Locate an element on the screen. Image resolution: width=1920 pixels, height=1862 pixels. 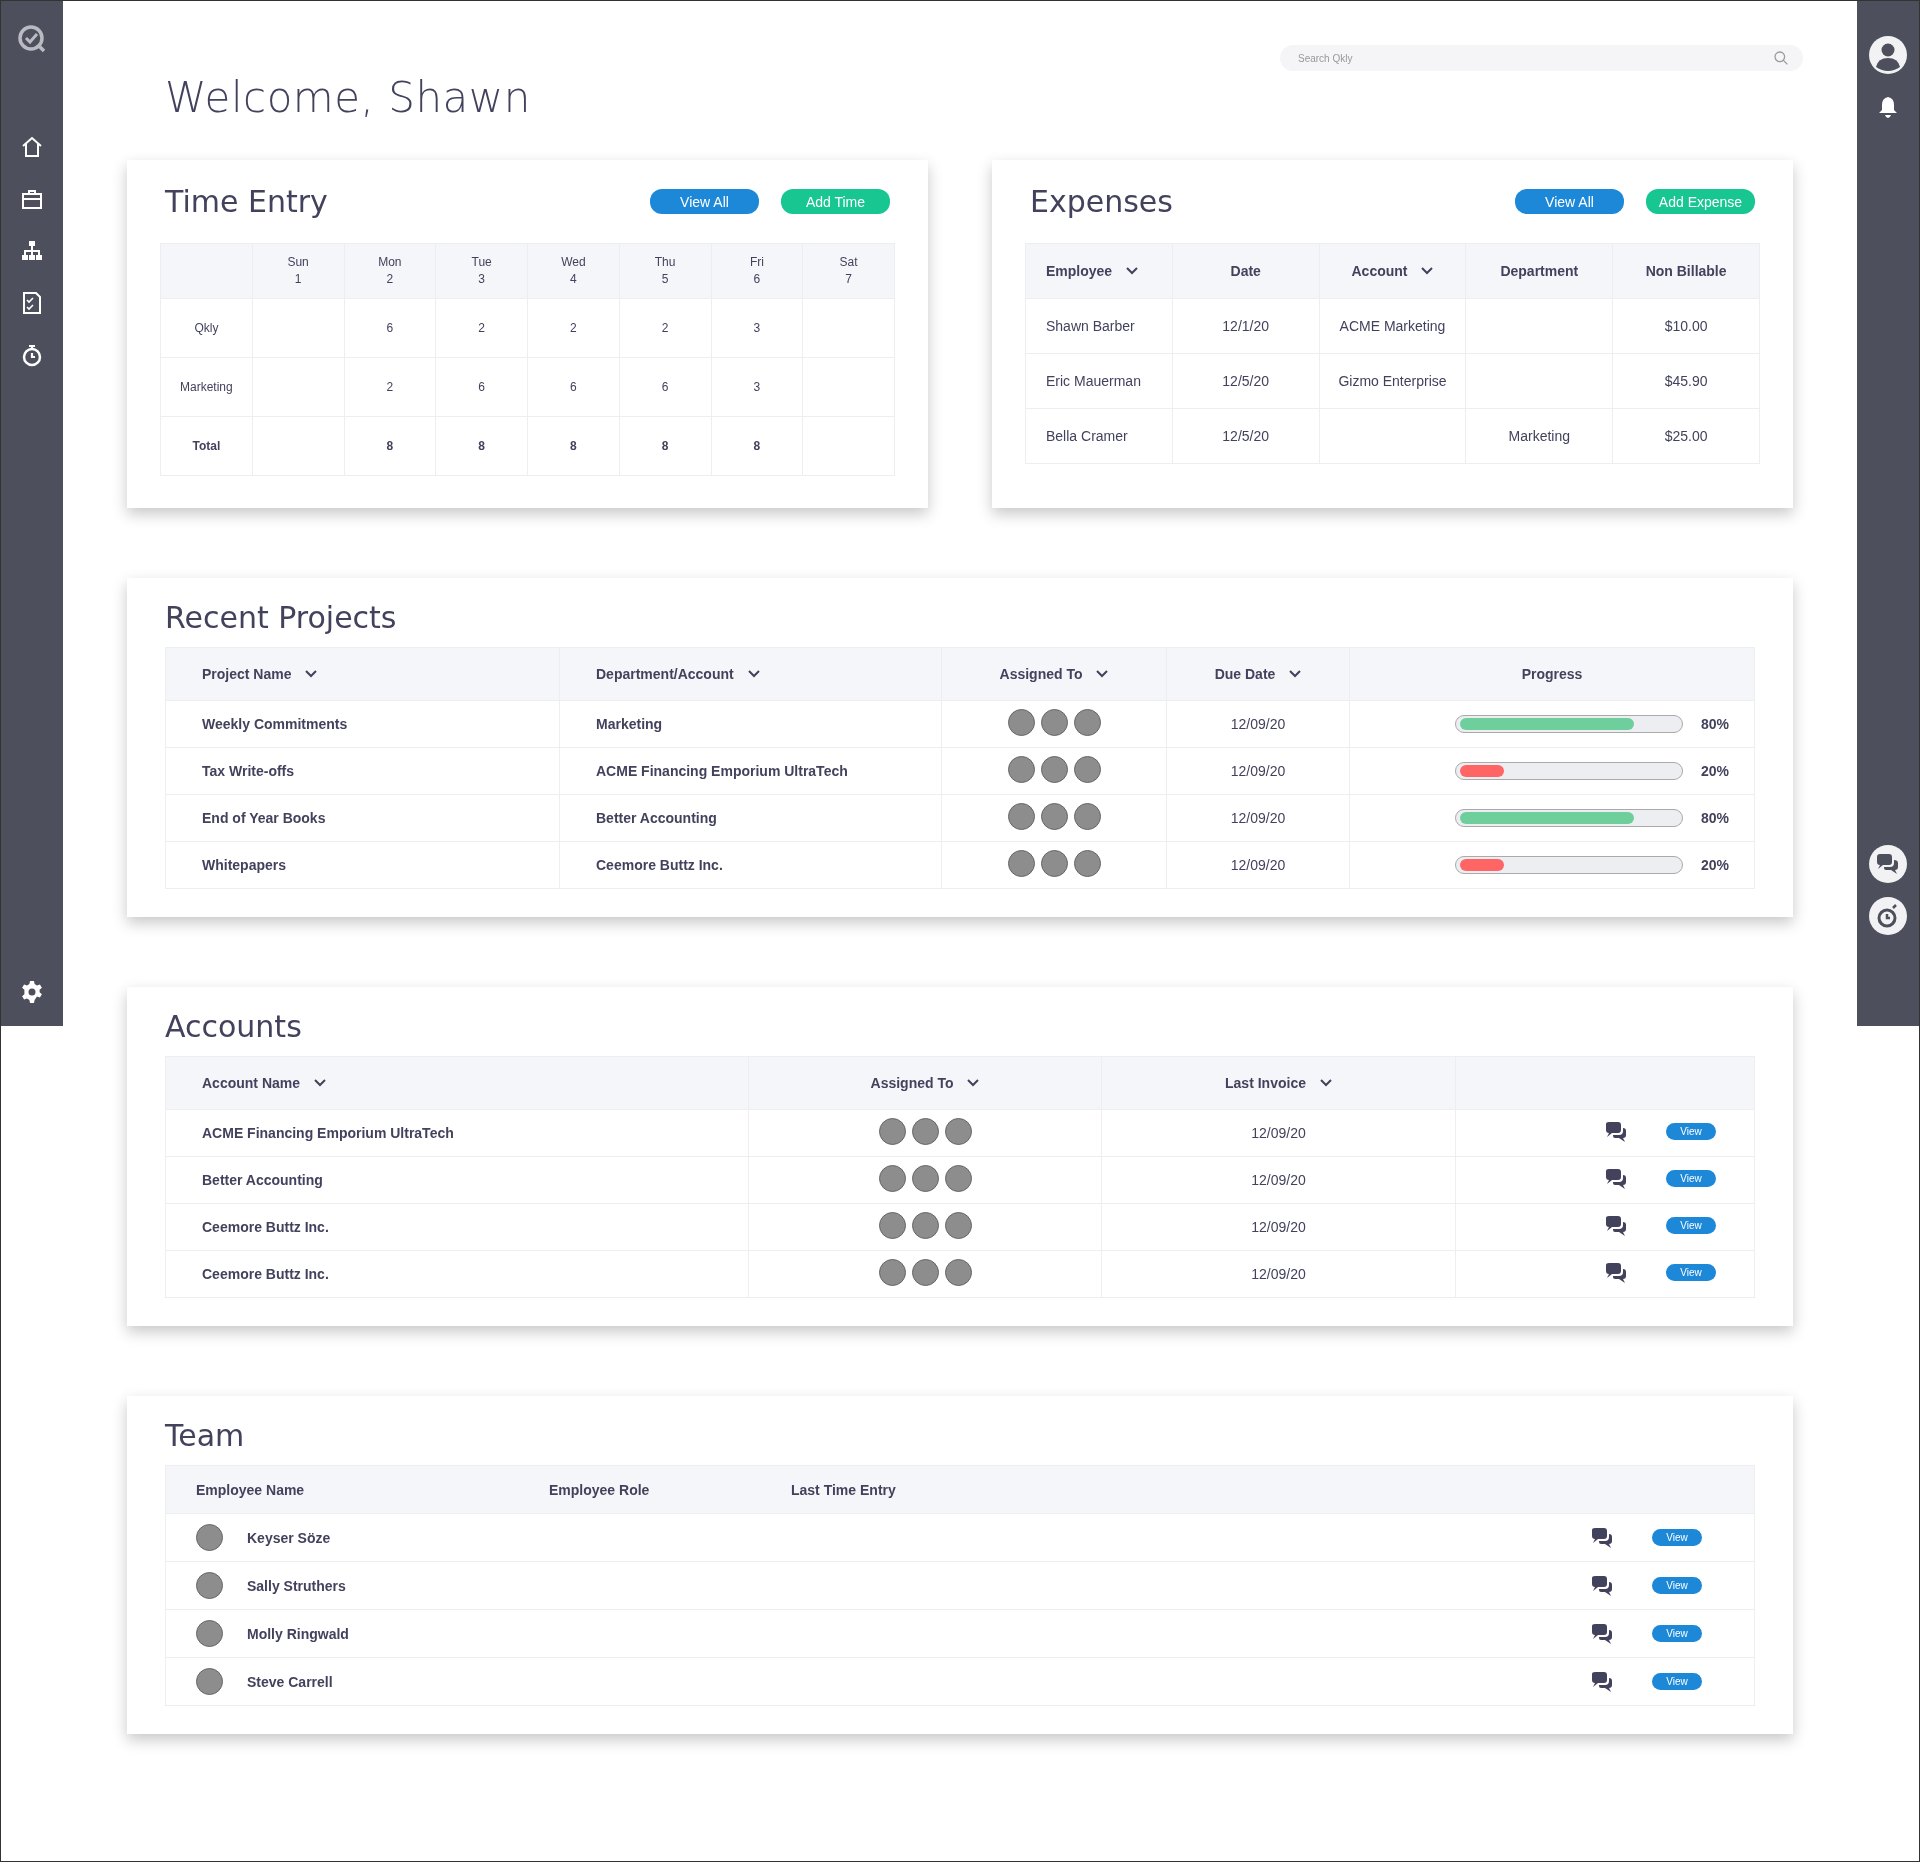
column-header: Progress is located at coordinates (1552, 674).